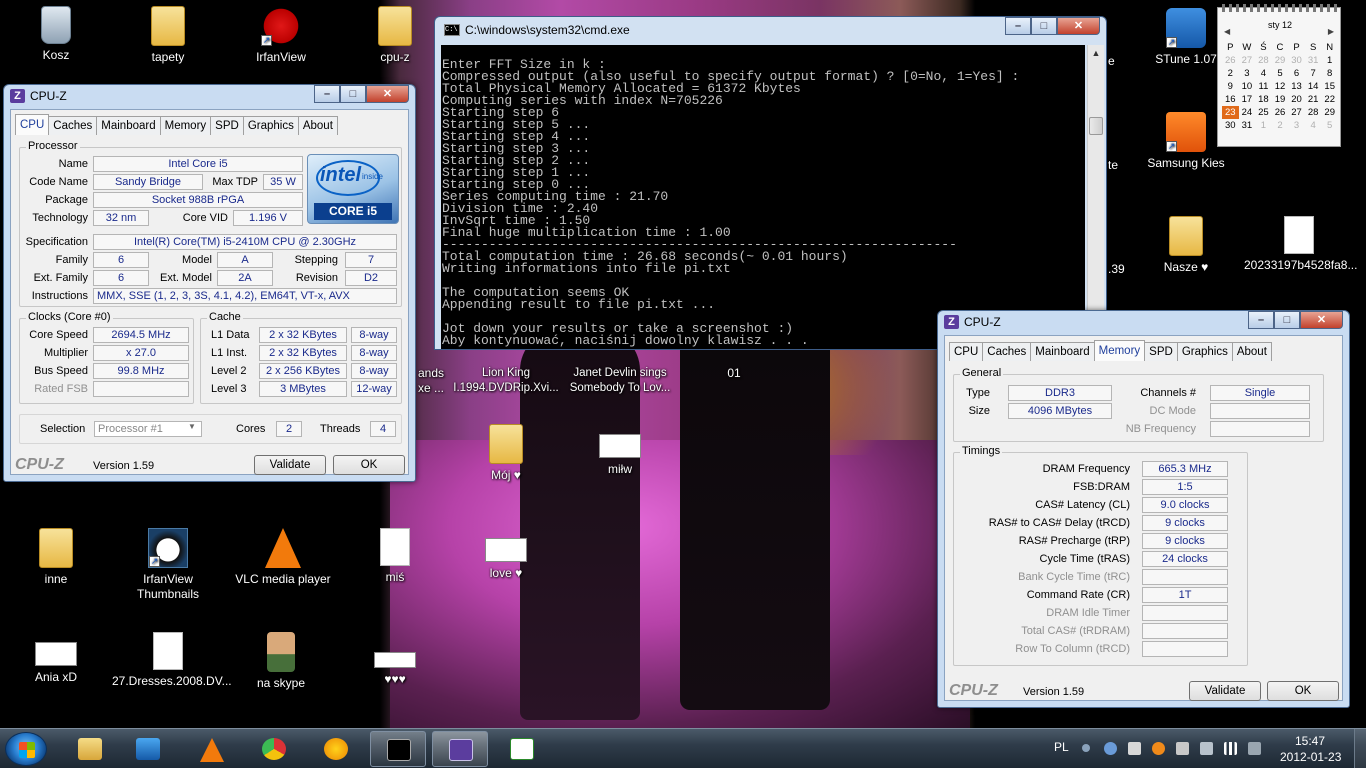 This screenshot has width=1366, height=768. Describe the element at coordinates (1230, 99) in the screenshot. I see `calendar-day: 16` at that location.